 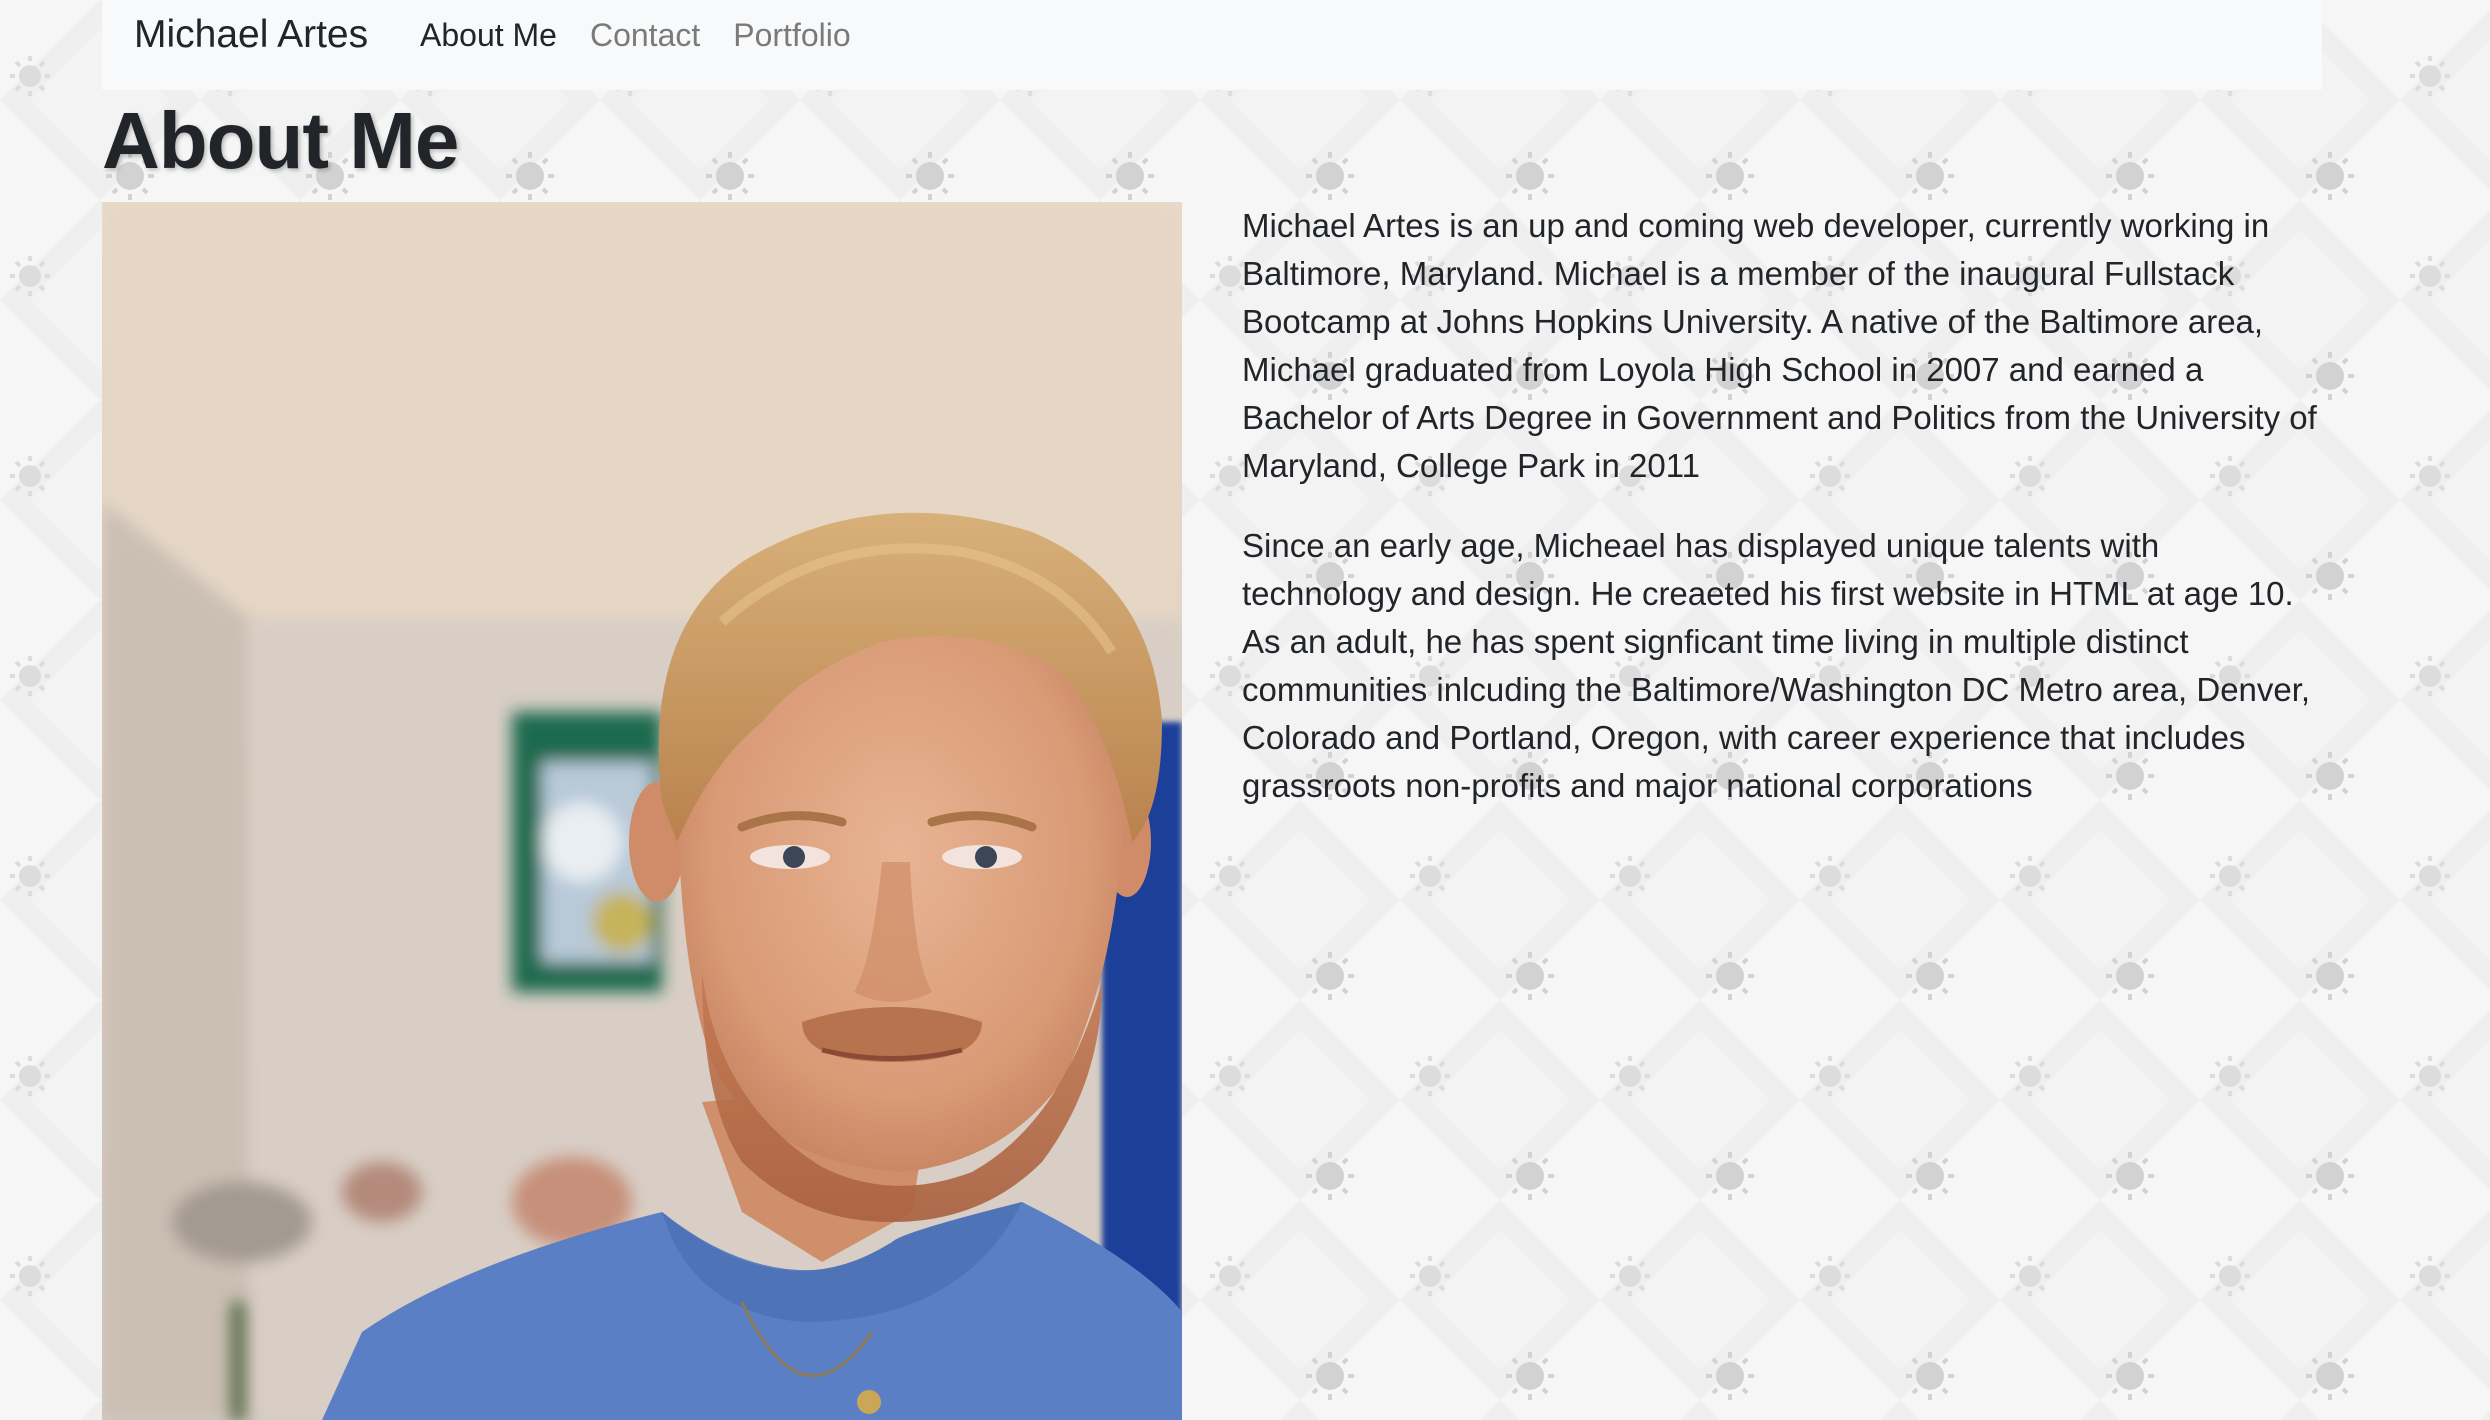 I want to click on nav-link-contact: Contact, so click(x=645, y=35).